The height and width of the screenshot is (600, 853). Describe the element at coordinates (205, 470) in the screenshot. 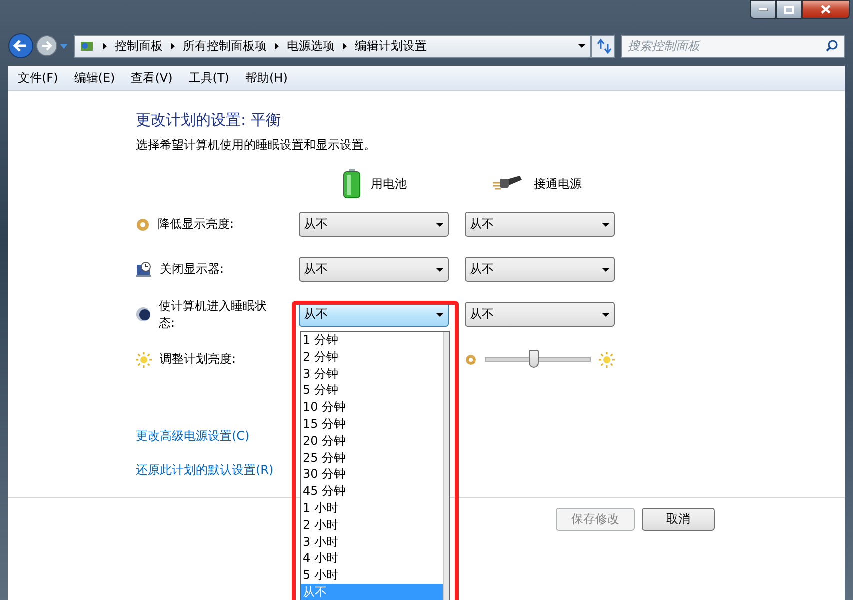

I see `settings-link: 还原此计划的默认设置(R)` at that location.